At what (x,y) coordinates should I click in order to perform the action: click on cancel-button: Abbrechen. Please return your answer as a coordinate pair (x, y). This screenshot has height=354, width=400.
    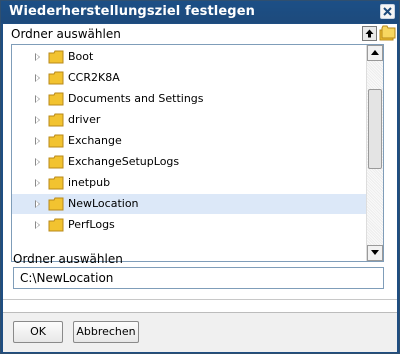
    Looking at the image, I should click on (106, 332).